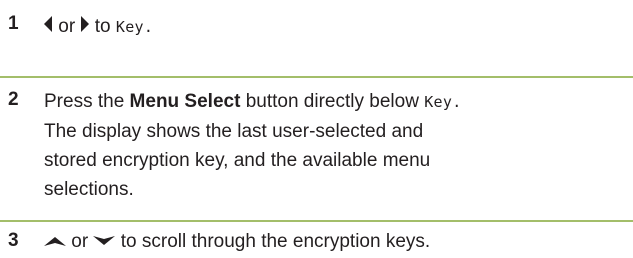  What do you see at coordinates (85, 24) in the screenshot?
I see `right-arrow-icon` at bounding box center [85, 24].